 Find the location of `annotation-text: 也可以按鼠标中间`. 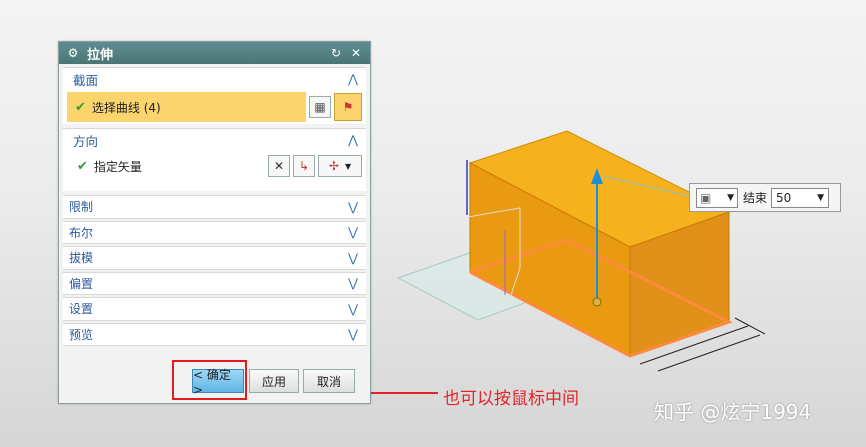

annotation-text: 也可以按鼠标中间 is located at coordinates (511, 399).